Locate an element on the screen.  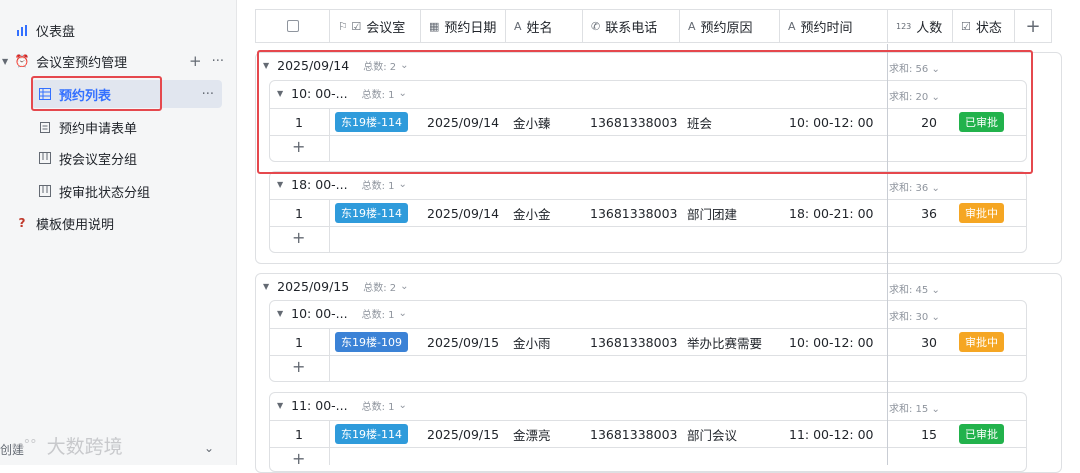
room-tag: 东19楼-109 is located at coordinates (371, 342).